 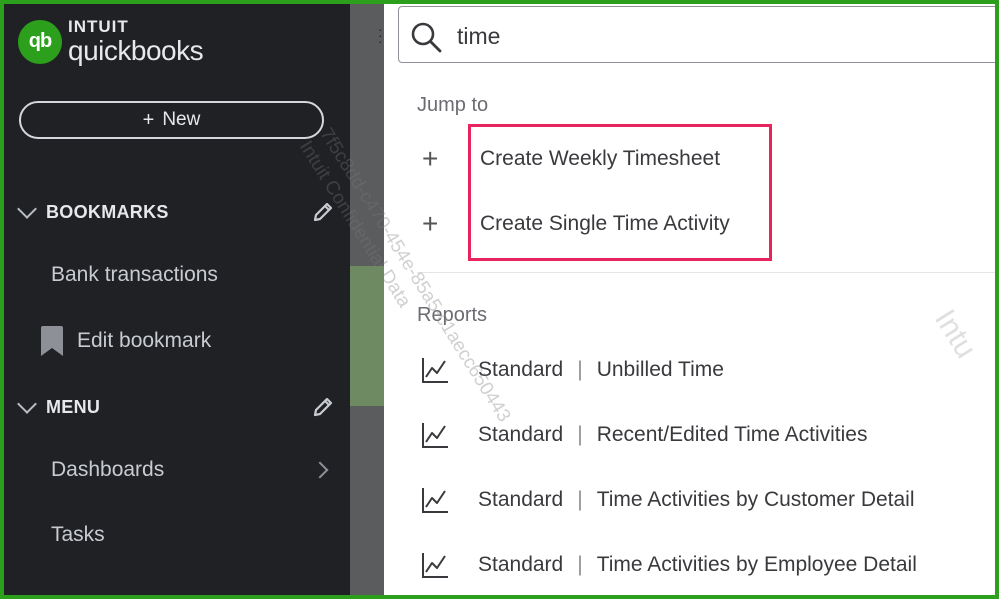 I want to click on report-item: Standard | Unbilled Time, so click(x=707, y=370).